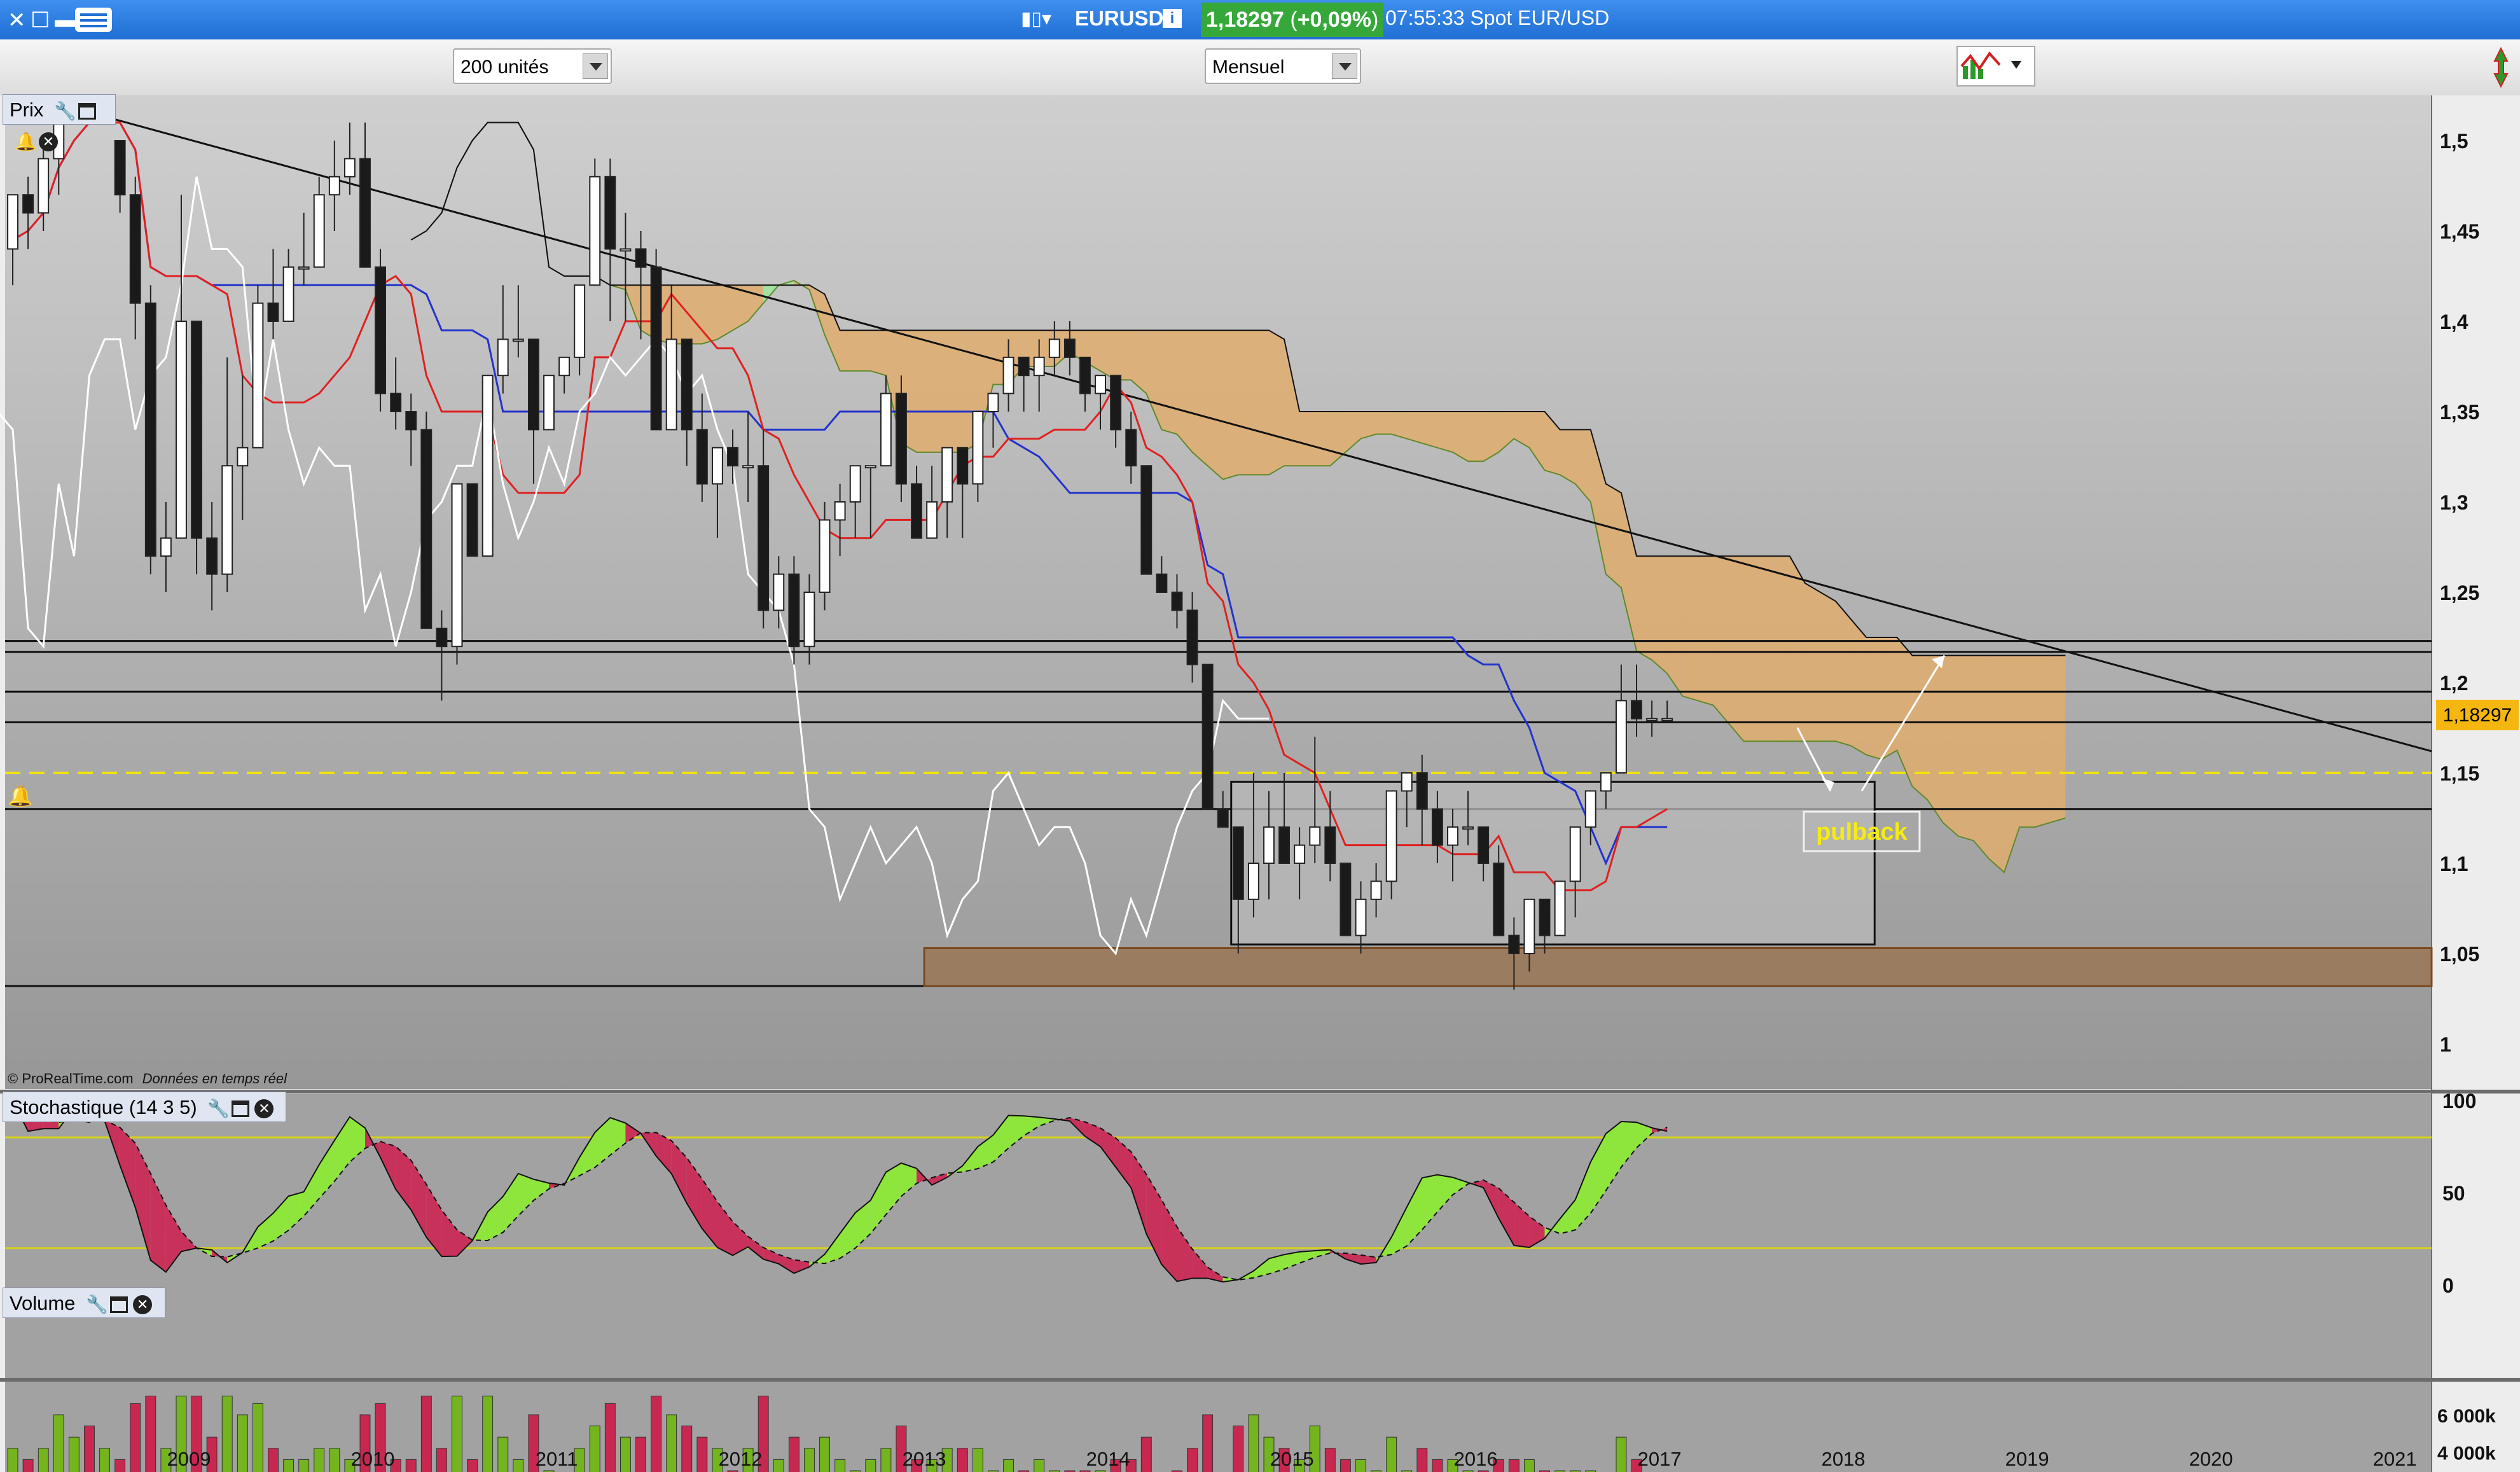 This screenshot has height=1472, width=2520. What do you see at coordinates (93, 20) in the screenshot?
I see `keyboard-icon` at bounding box center [93, 20].